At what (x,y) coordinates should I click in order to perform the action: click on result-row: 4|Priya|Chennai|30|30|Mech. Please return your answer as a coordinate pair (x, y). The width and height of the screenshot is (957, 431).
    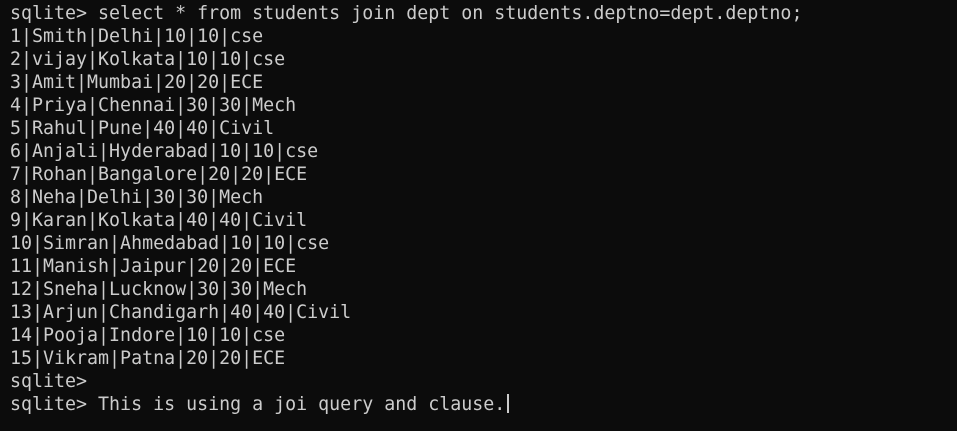
    Looking at the image, I should click on (153, 105).